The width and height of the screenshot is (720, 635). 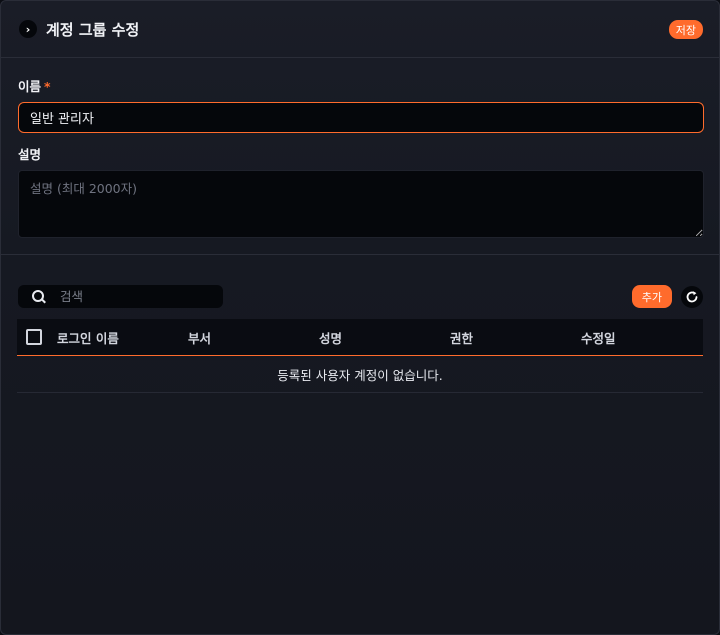 I want to click on column-modified-date: 수정일, so click(x=631, y=337).